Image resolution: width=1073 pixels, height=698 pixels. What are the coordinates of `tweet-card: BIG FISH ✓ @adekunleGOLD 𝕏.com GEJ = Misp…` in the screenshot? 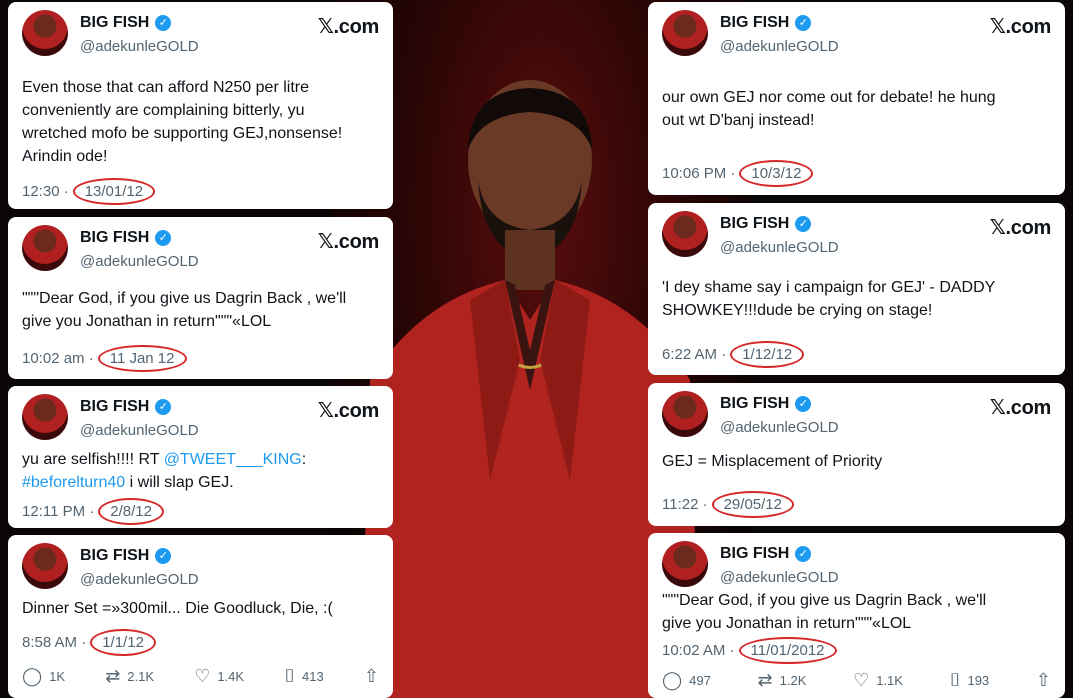 It's located at (856, 454).